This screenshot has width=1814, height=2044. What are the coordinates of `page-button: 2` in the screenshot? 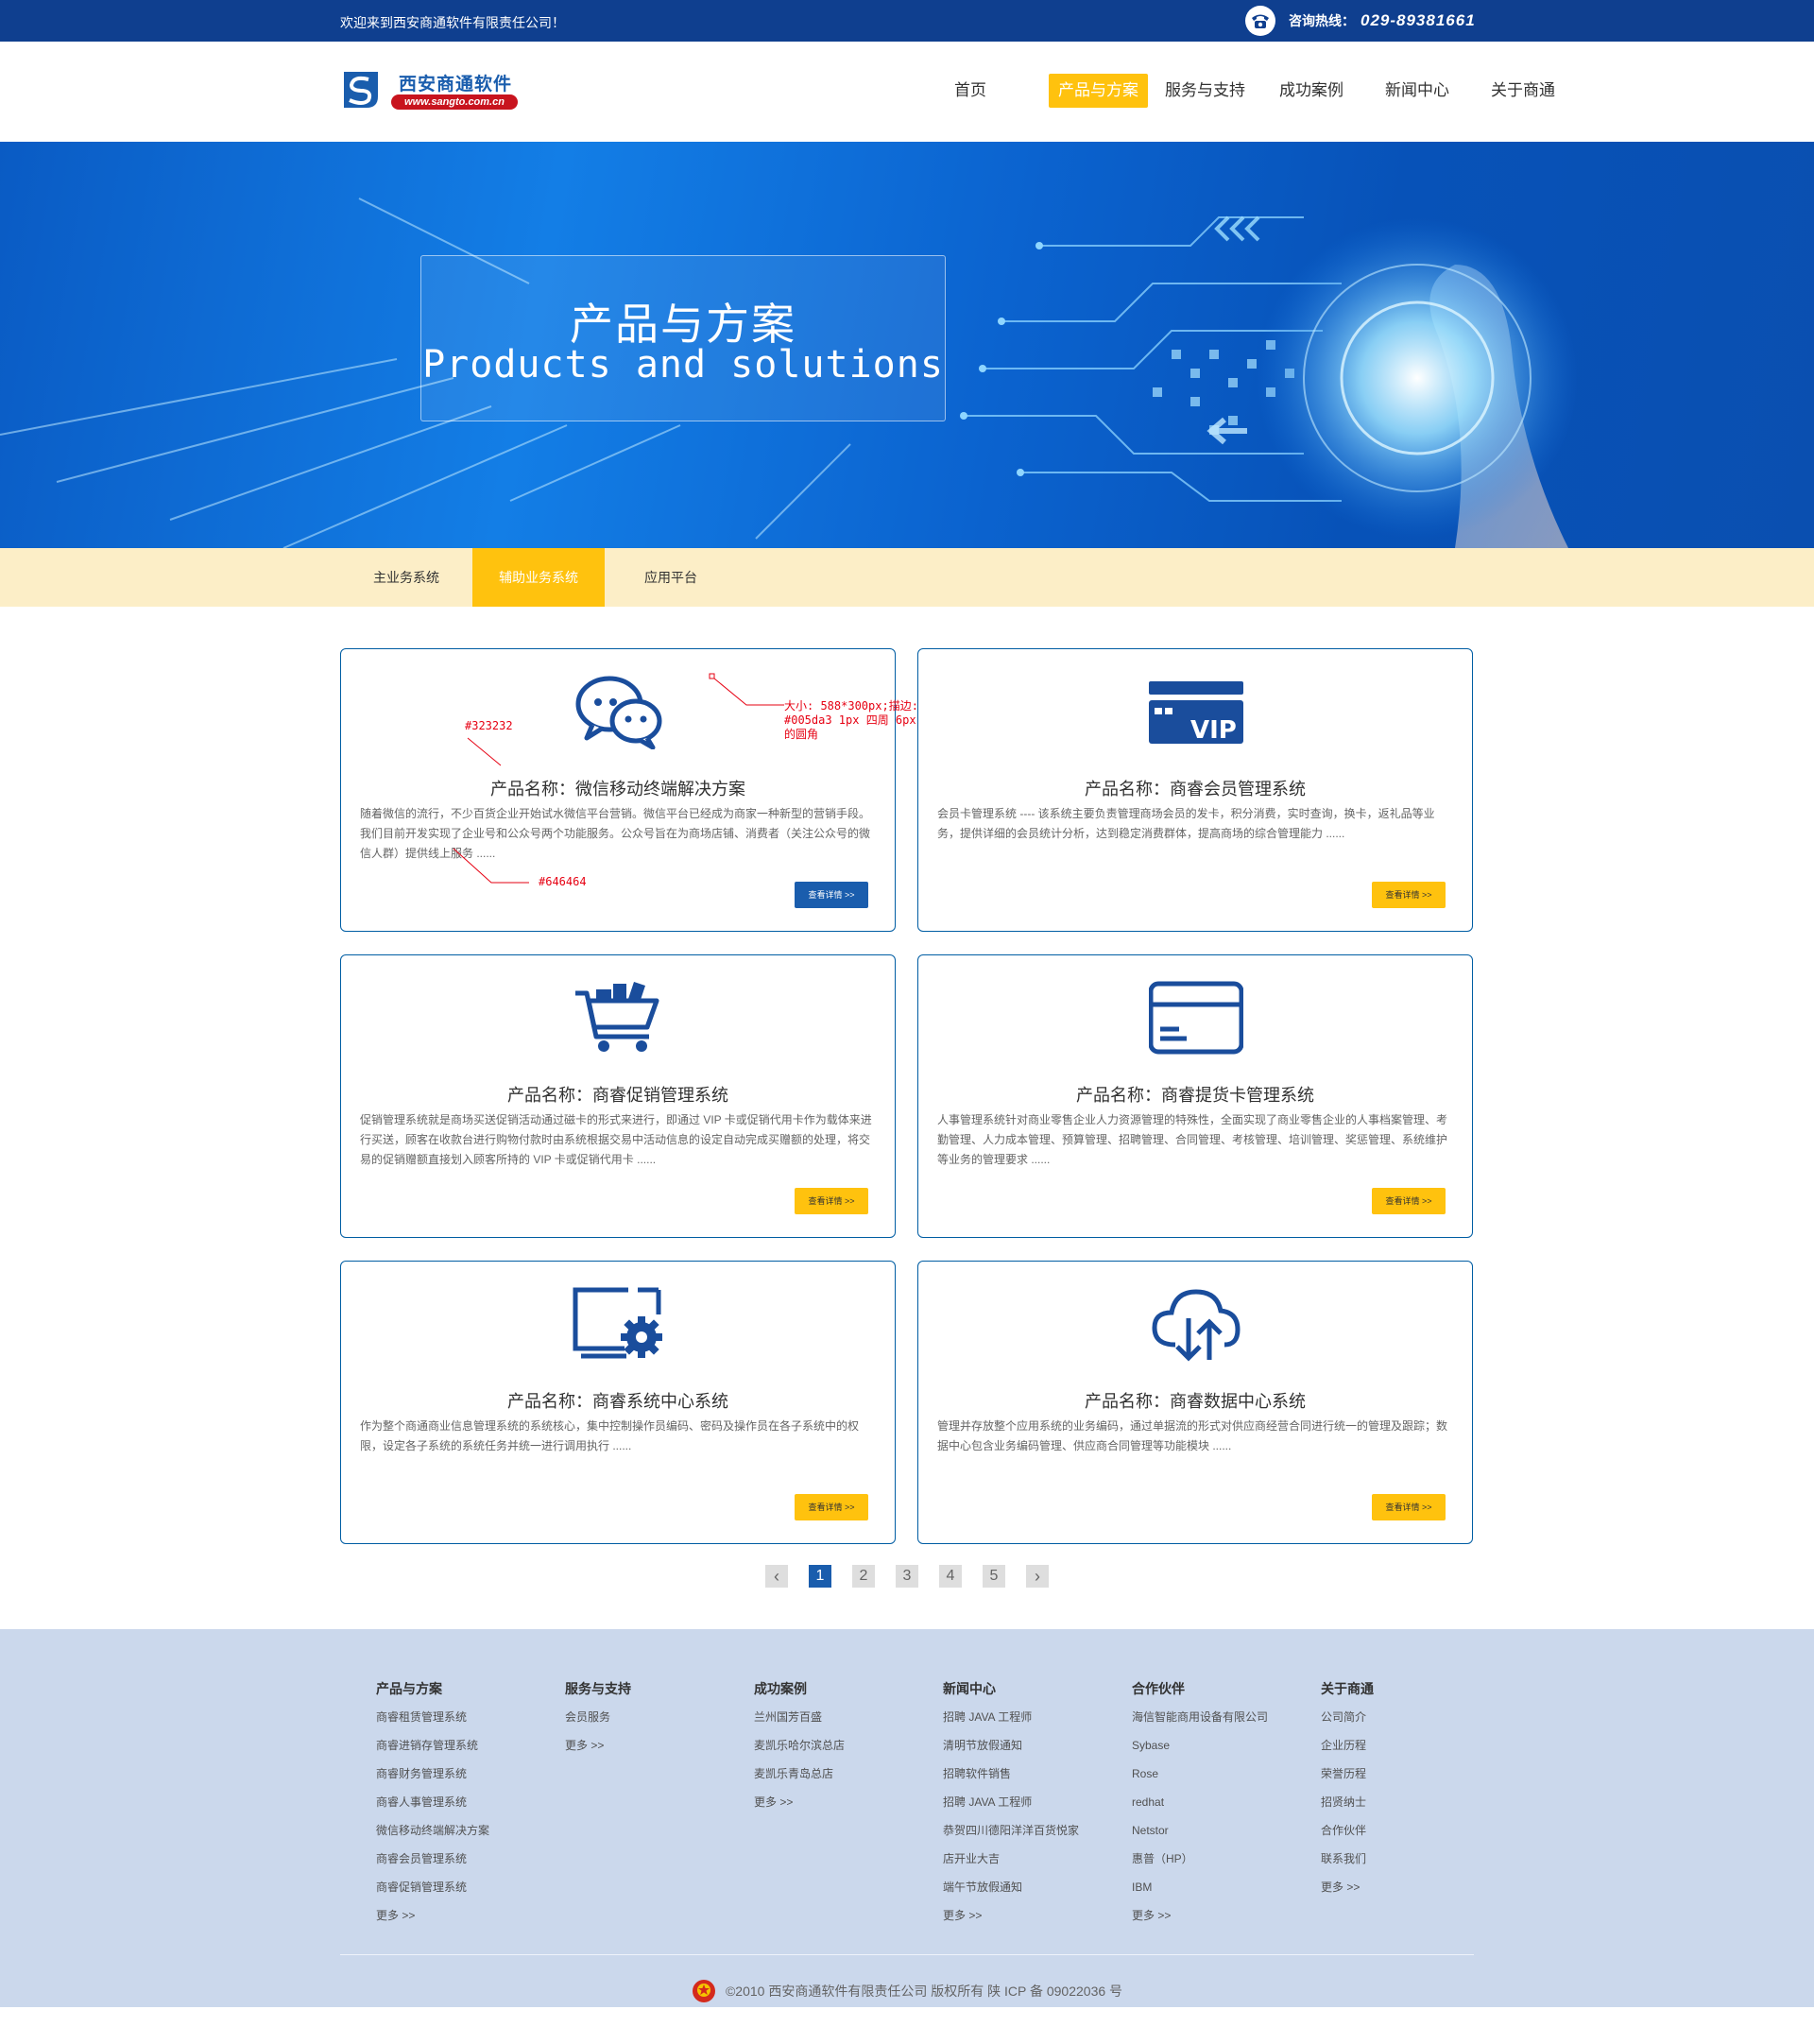 It's located at (864, 1576).